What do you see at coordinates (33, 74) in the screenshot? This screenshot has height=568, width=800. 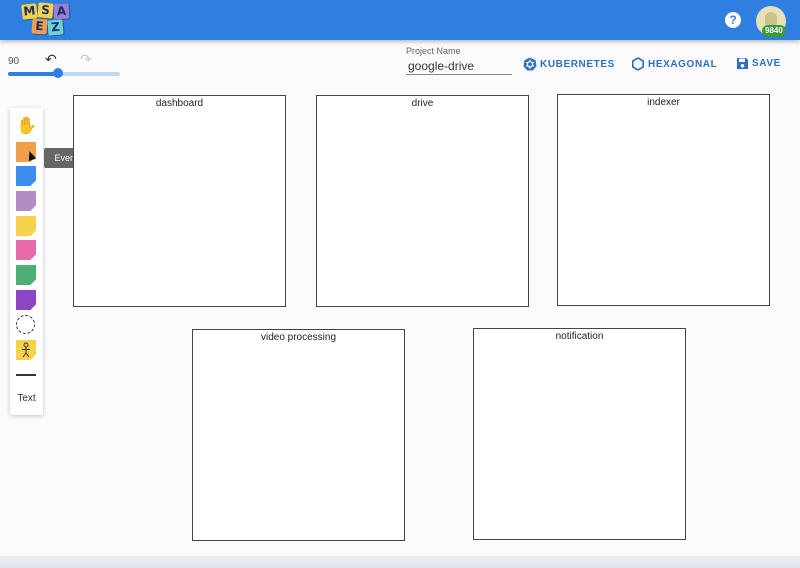 I see `zoom-slider-fill` at bounding box center [33, 74].